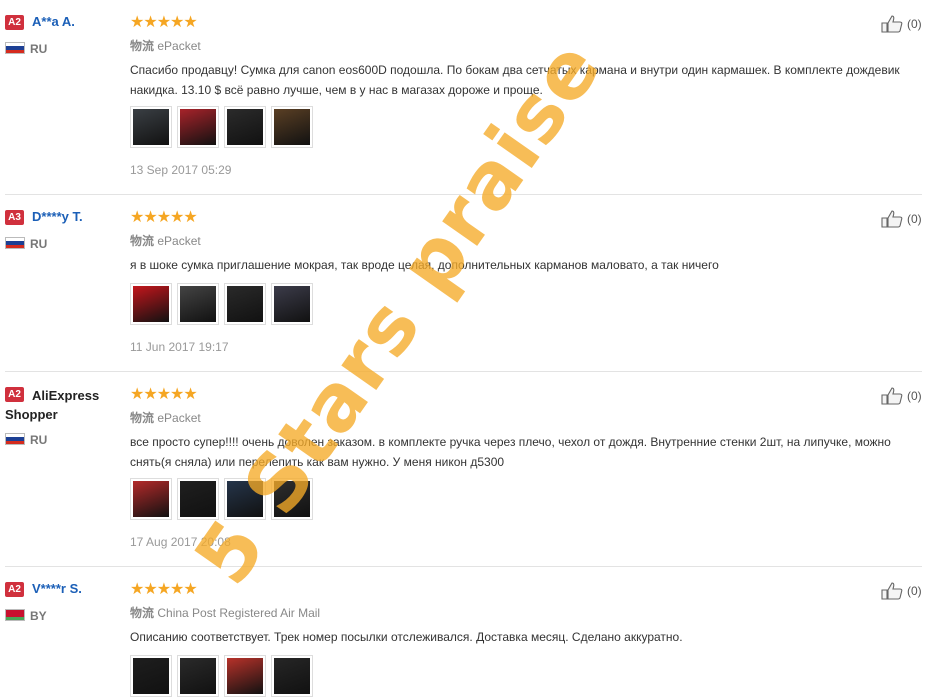  I want to click on reviewer-name: D****y T., so click(57, 216).